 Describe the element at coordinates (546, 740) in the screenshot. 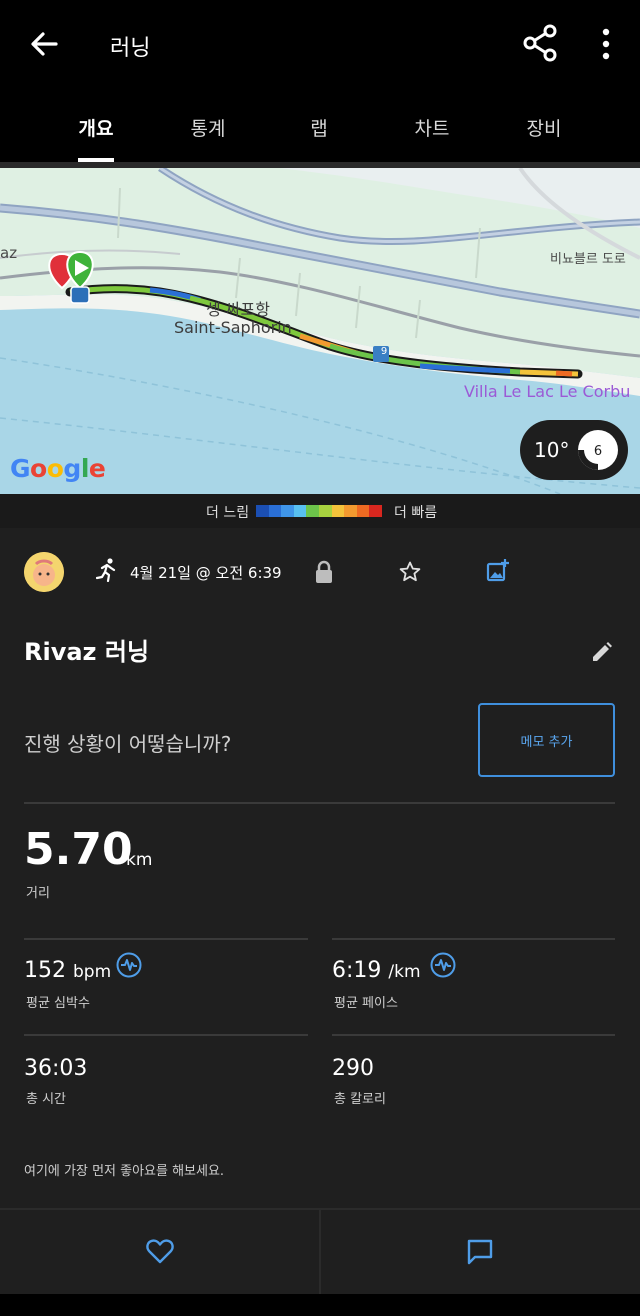

I see `add-memo-button: 메모 추가` at that location.